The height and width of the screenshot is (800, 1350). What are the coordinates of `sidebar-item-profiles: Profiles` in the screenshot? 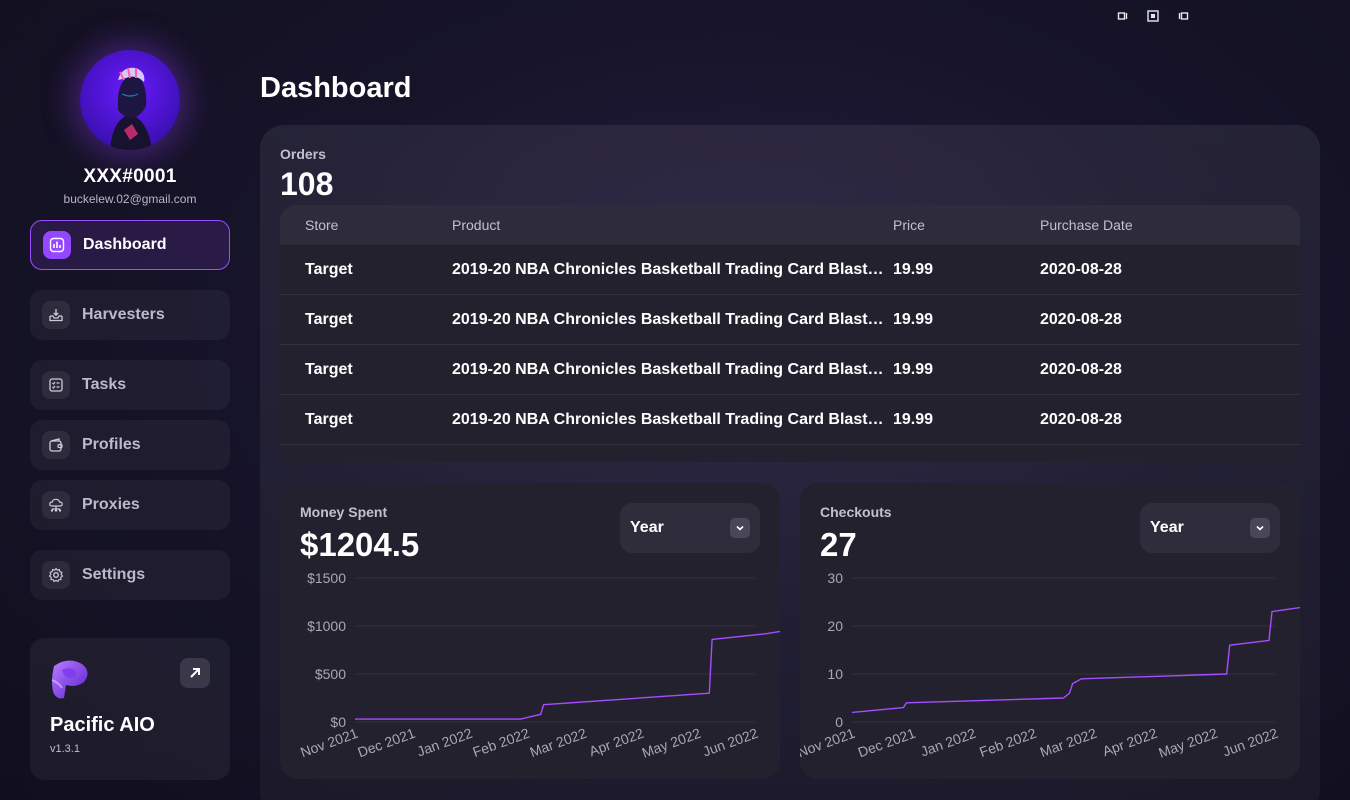 It's located at (130, 445).